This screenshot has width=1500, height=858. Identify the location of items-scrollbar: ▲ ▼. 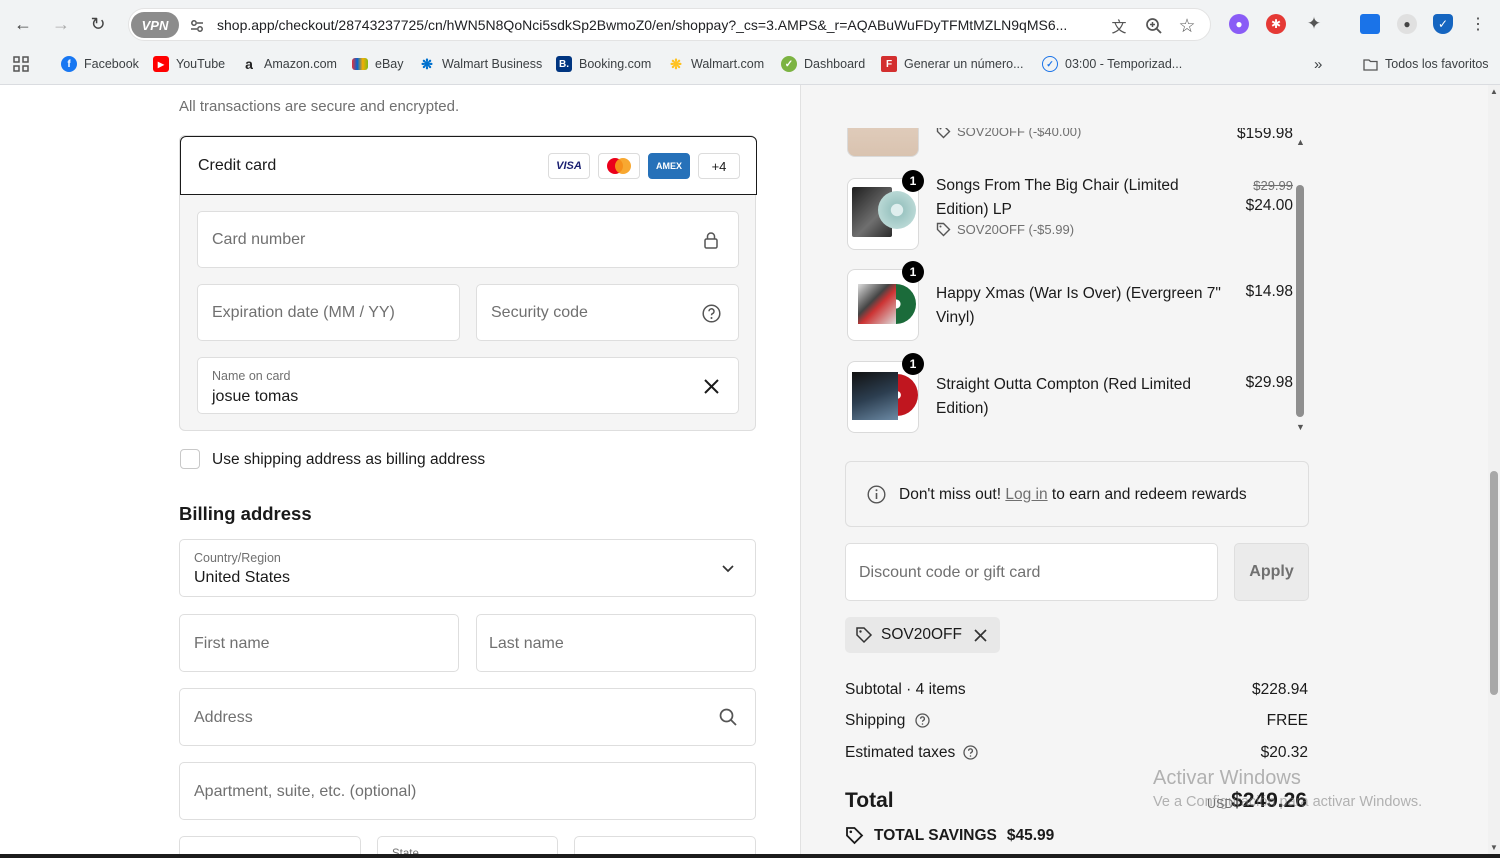
(1300, 286).